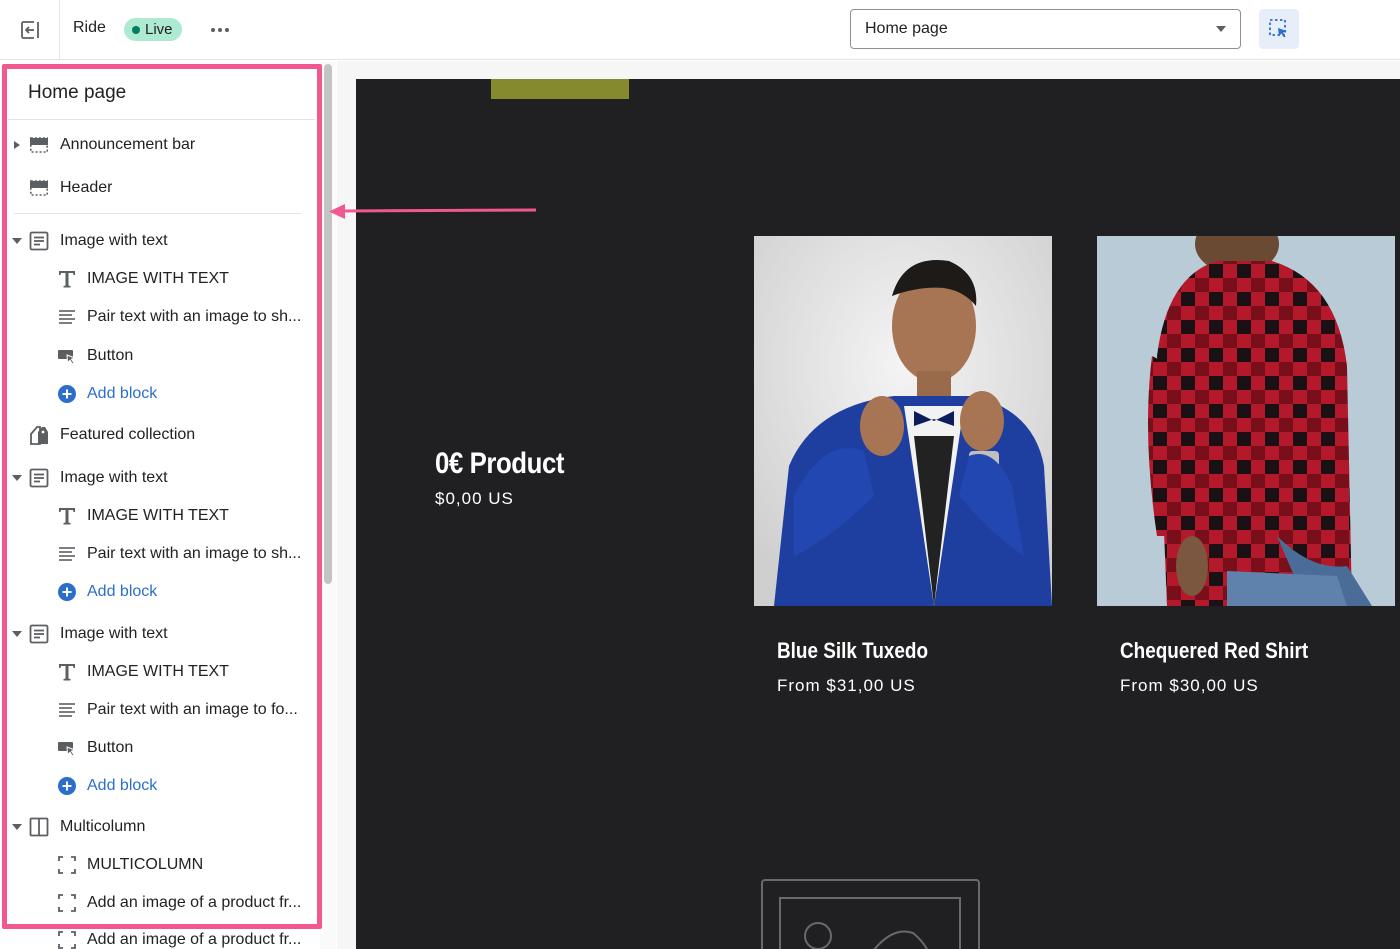 Image resolution: width=1400 pixels, height=949 pixels. Describe the element at coordinates (128, 144) in the screenshot. I see `section-label: Announcement bar` at that location.